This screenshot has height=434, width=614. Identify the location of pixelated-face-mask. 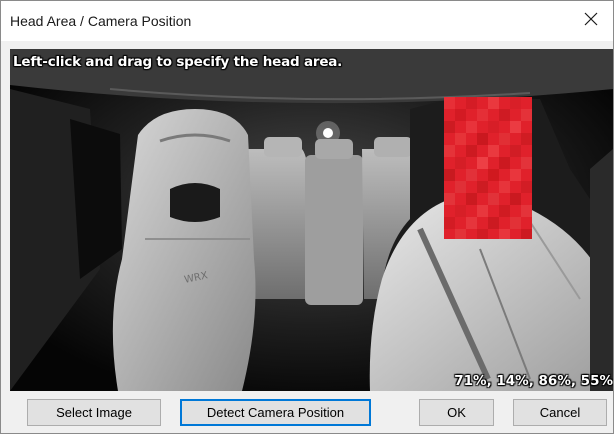
(488, 168).